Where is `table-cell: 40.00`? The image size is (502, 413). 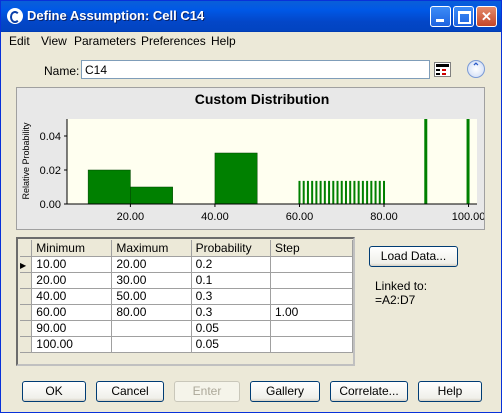
table-cell: 40.00 is located at coordinates (72, 296).